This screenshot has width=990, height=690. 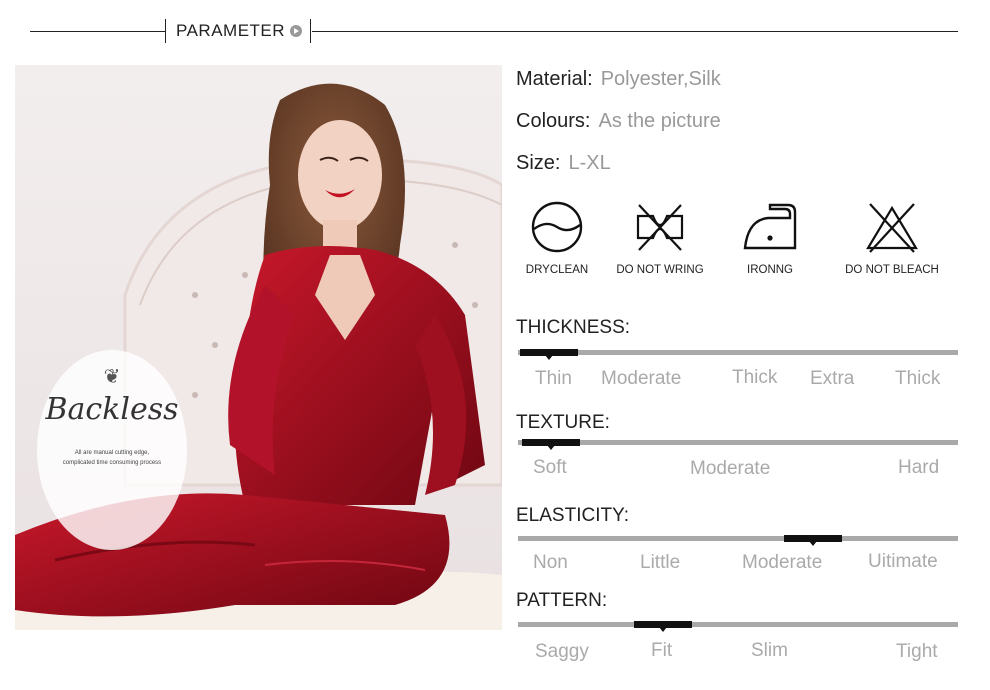 I want to click on header-divider-right, so click(x=310, y=31).